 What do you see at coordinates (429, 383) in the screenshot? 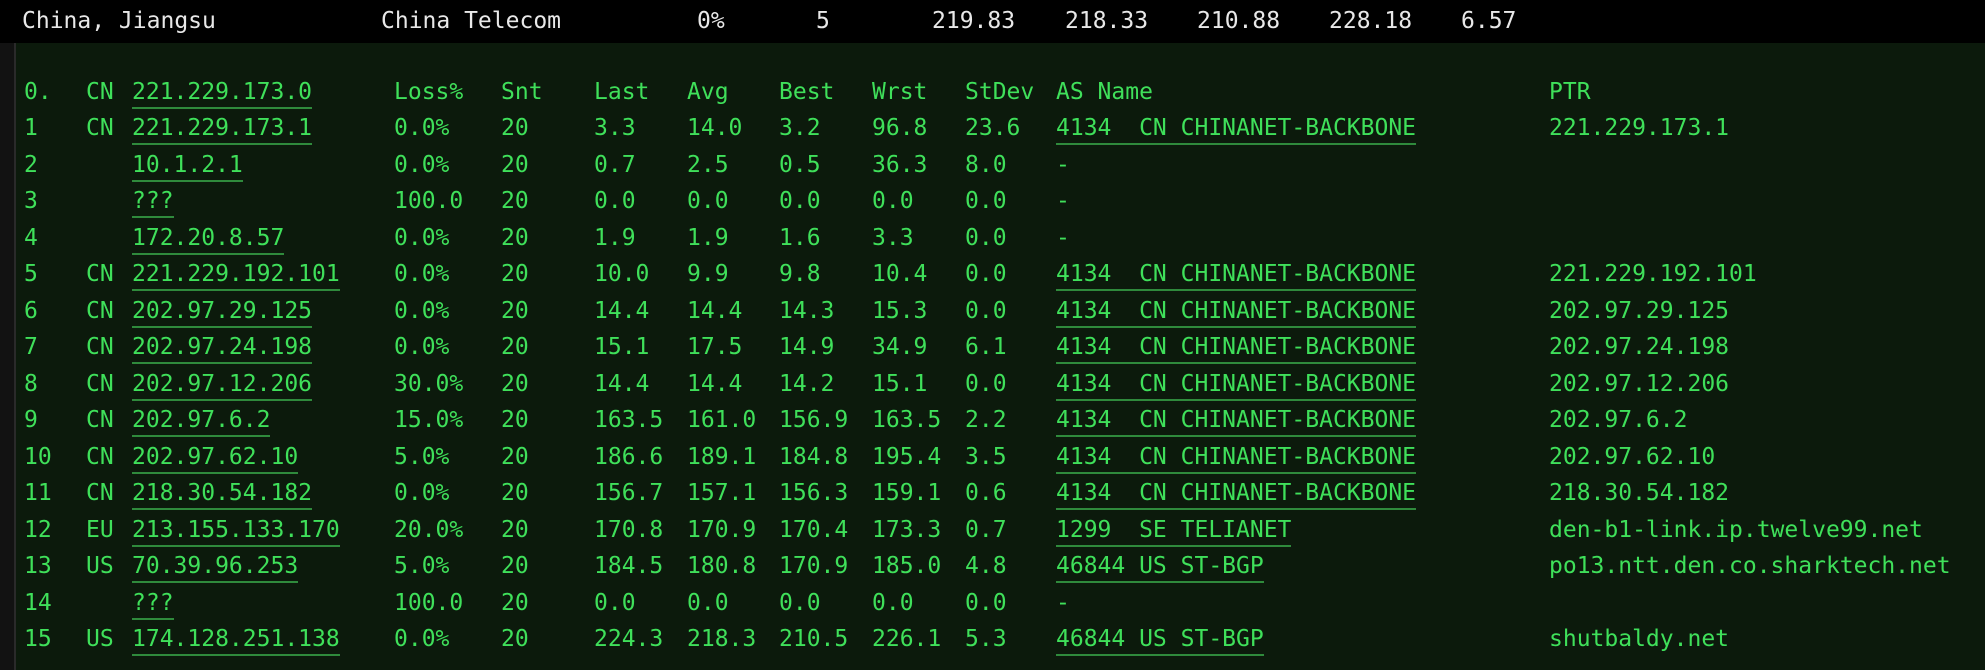
I see `loss-cell: 30.0%` at bounding box center [429, 383].